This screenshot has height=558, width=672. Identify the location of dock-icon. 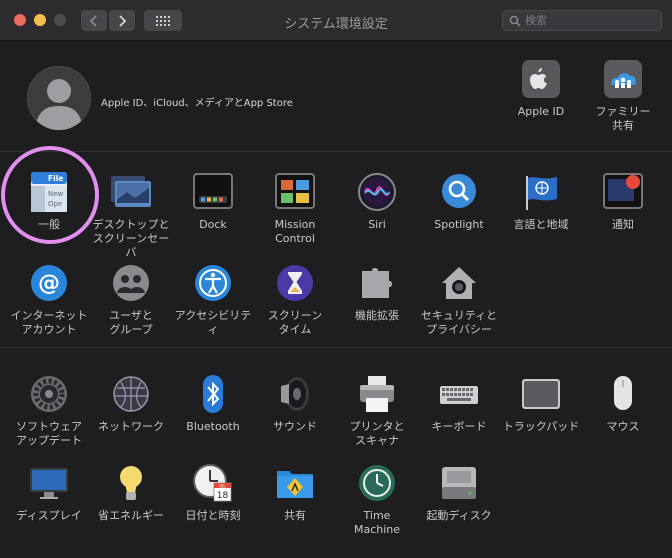
(213, 192).